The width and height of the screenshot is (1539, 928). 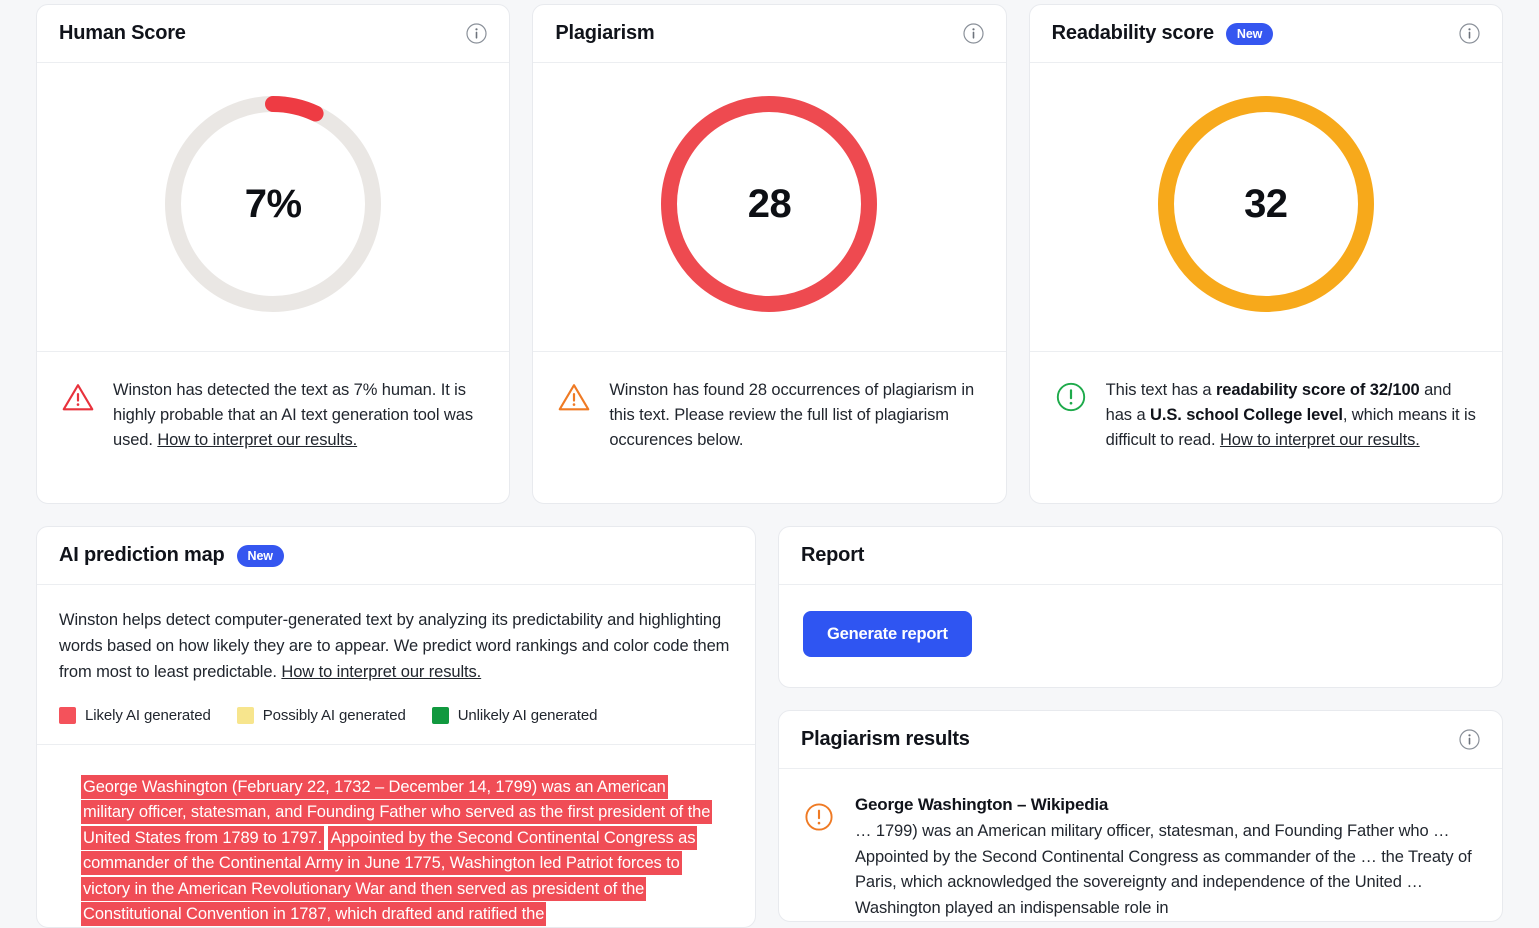 I want to click on legend-item-likely: Likely AI generated, so click(x=135, y=715).